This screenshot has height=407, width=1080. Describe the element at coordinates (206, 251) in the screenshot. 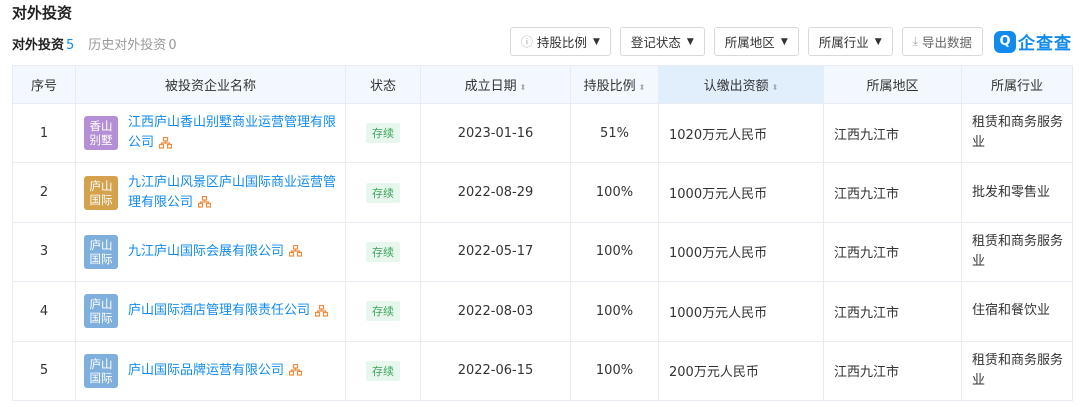

I see `company-name: 九江庐山国际会展有限公司` at that location.